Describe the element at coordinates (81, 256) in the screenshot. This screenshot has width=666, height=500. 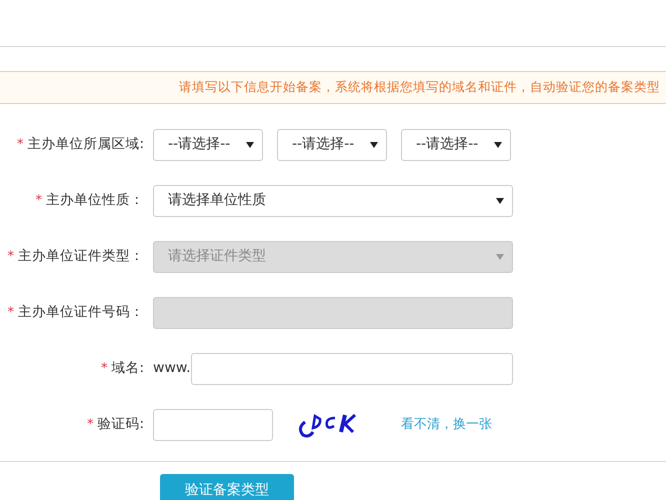
I see `field-label: 主办单位证件类型：` at that location.